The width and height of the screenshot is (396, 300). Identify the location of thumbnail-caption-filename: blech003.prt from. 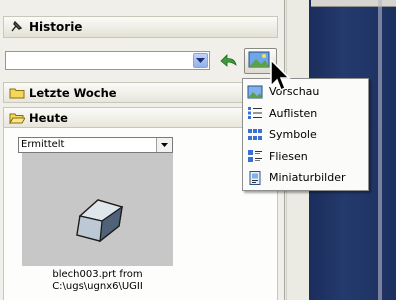
(97, 274).